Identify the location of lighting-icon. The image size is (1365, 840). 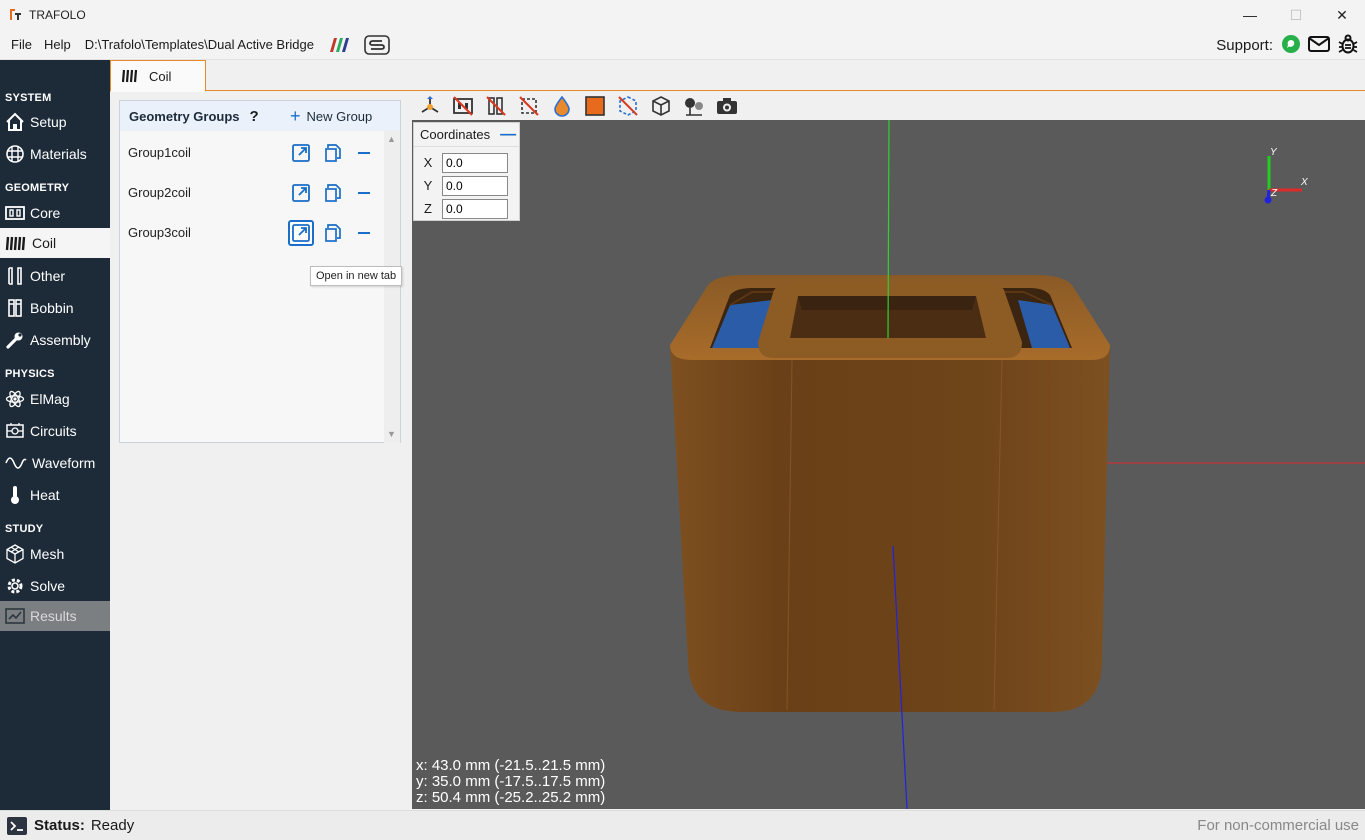
(694, 106).